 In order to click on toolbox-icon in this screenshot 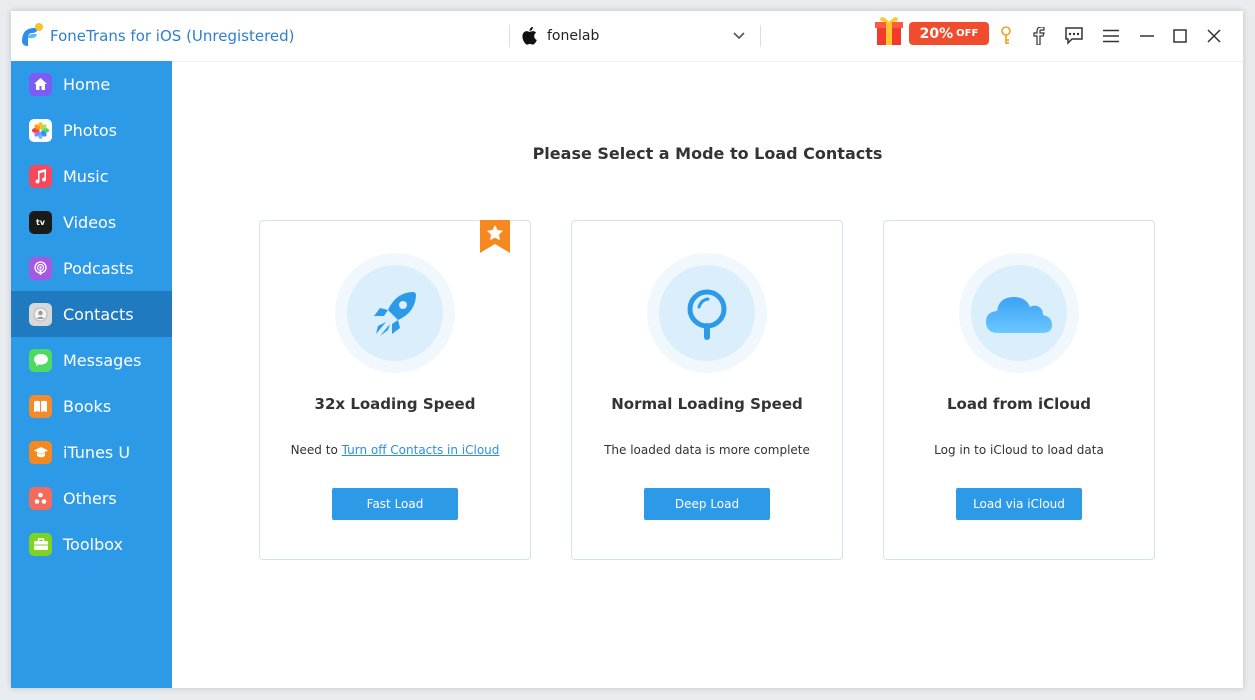, I will do `click(40, 544)`.